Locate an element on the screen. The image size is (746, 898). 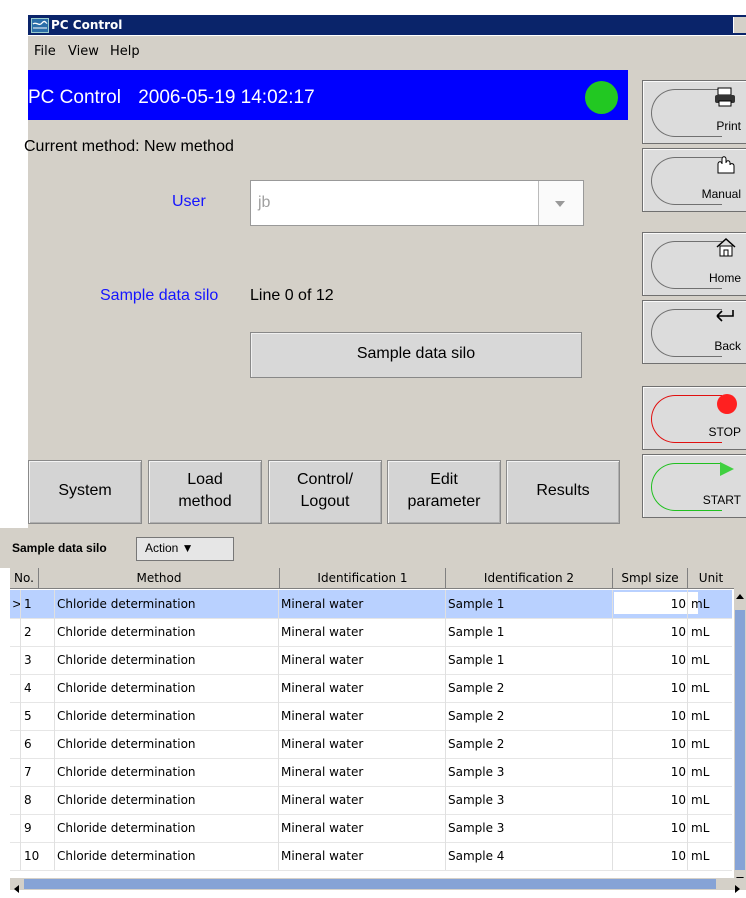
silo-label: Sample data silo is located at coordinates (159, 295).